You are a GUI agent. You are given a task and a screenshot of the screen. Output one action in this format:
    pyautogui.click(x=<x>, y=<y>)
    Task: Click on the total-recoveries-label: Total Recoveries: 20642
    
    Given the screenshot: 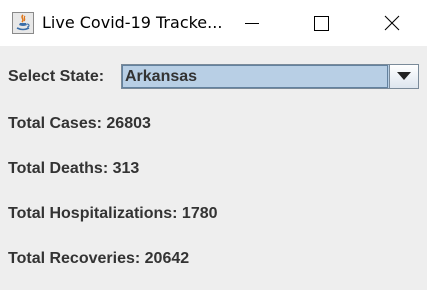 What is the action you would take?
    pyautogui.click(x=99, y=258)
    